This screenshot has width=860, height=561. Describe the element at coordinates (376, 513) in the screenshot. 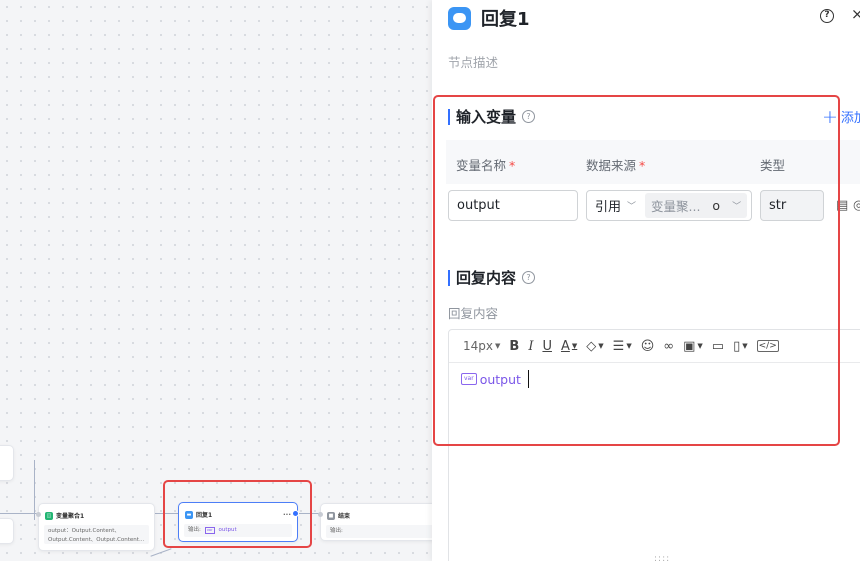

I see `node-header: ■ 结束` at that location.